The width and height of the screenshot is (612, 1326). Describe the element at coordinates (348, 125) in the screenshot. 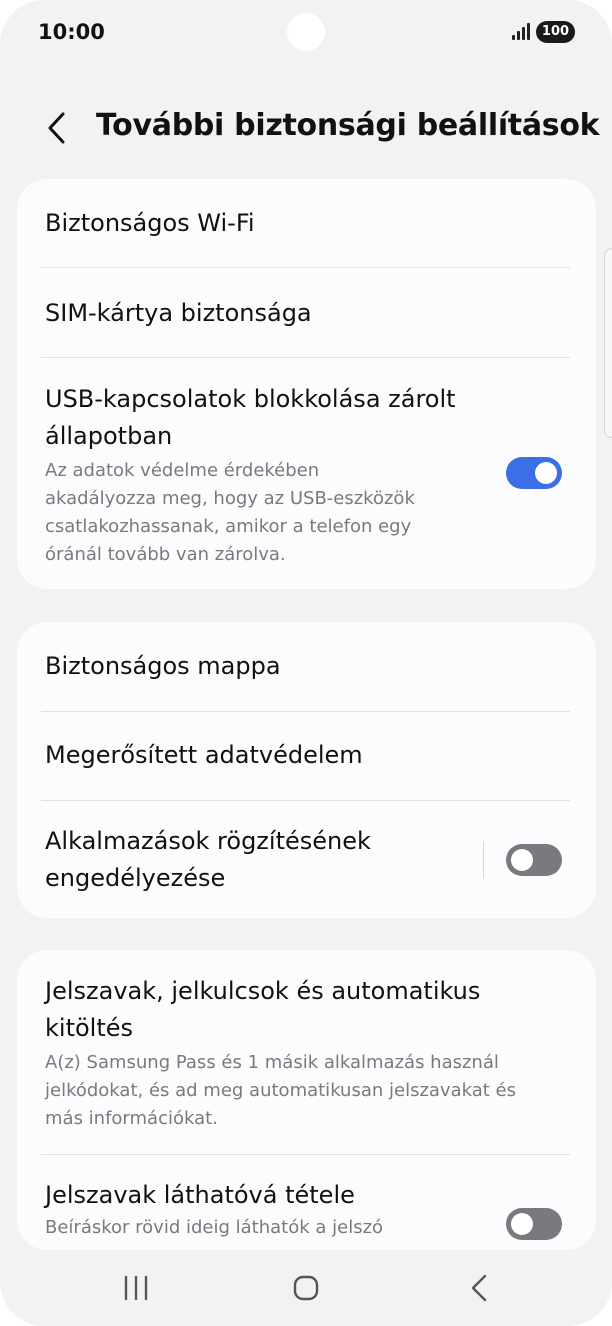

I see `page-title: További biztonsági beállítások` at that location.